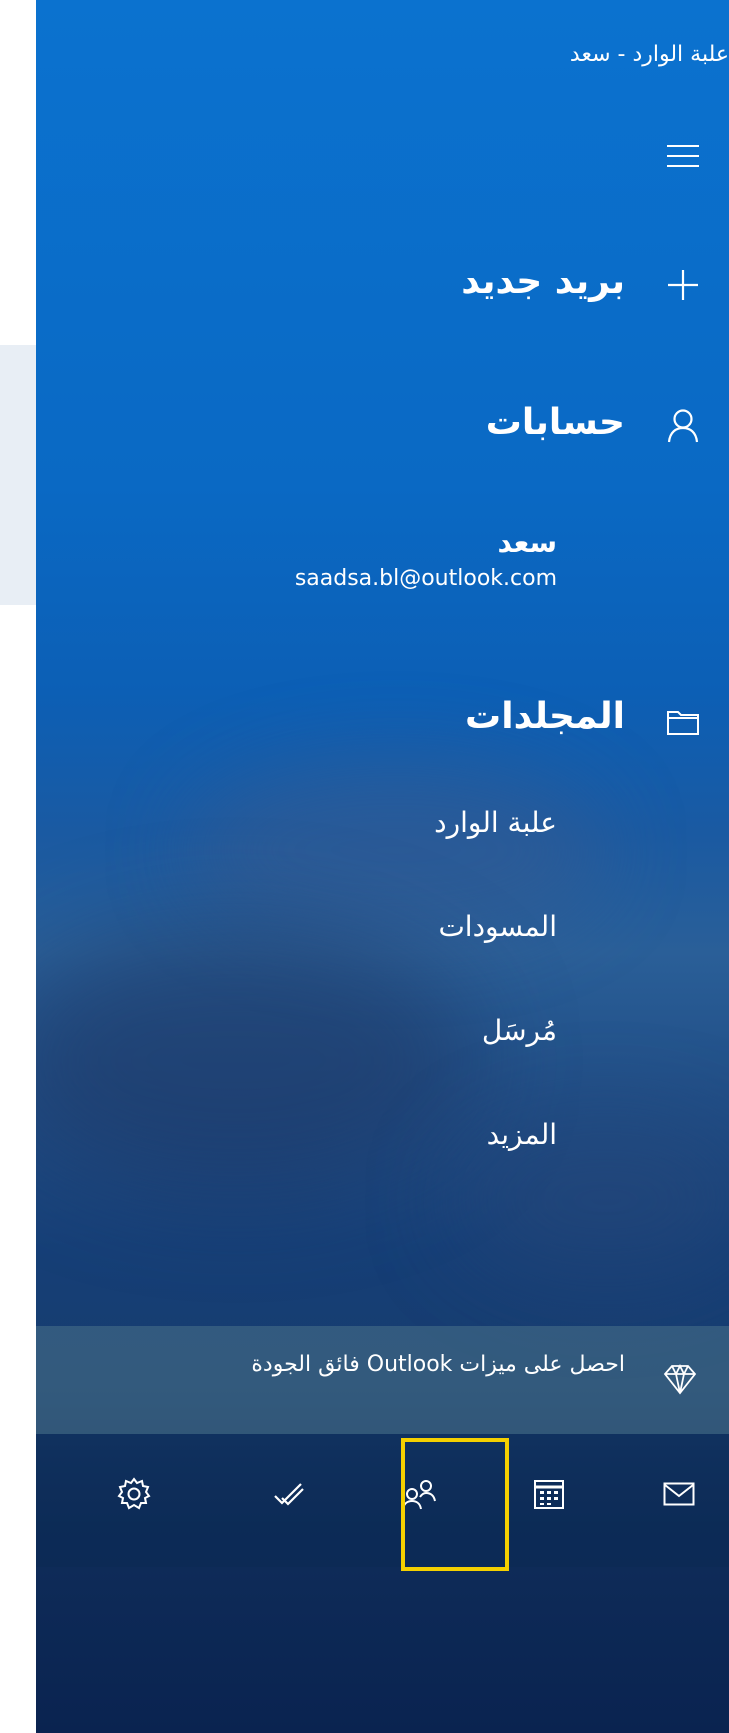 The height and width of the screenshot is (1733, 729). What do you see at coordinates (134, 1494) in the screenshot?
I see `settings-icon` at bounding box center [134, 1494].